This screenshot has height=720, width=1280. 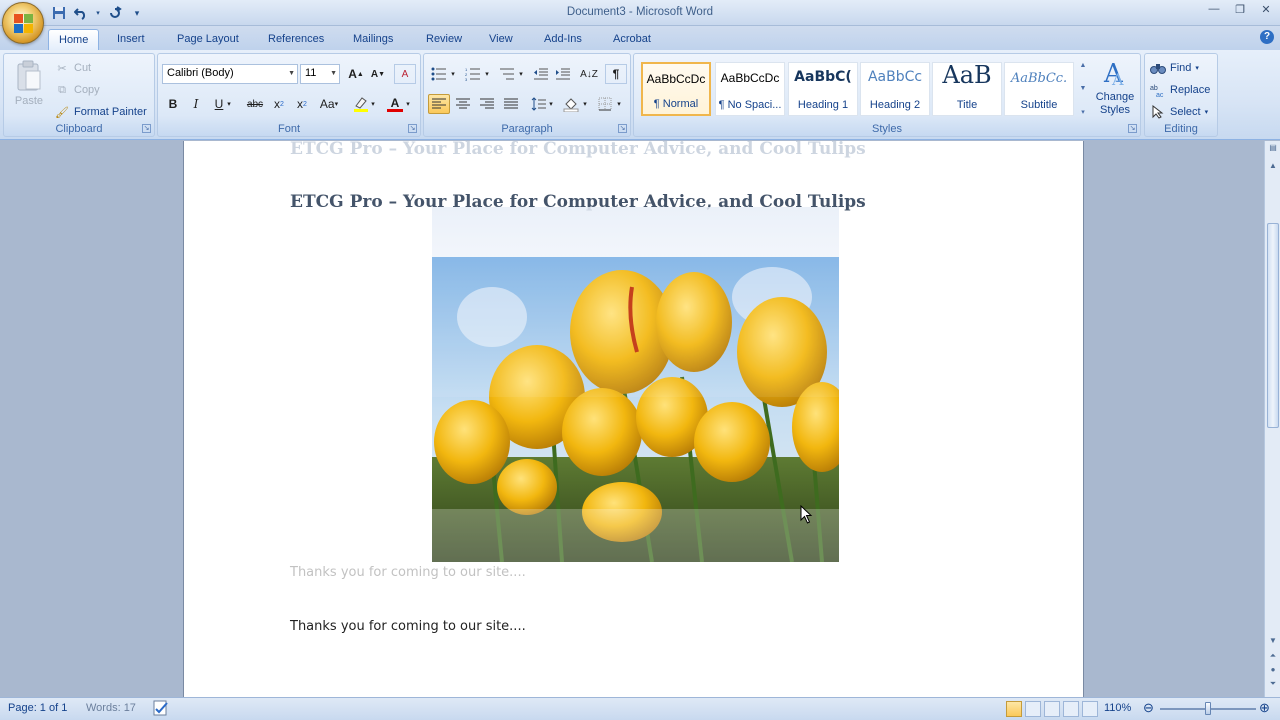 What do you see at coordinates (1179, 112) in the screenshot?
I see `select-button: Select ▾` at bounding box center [1179, 112].